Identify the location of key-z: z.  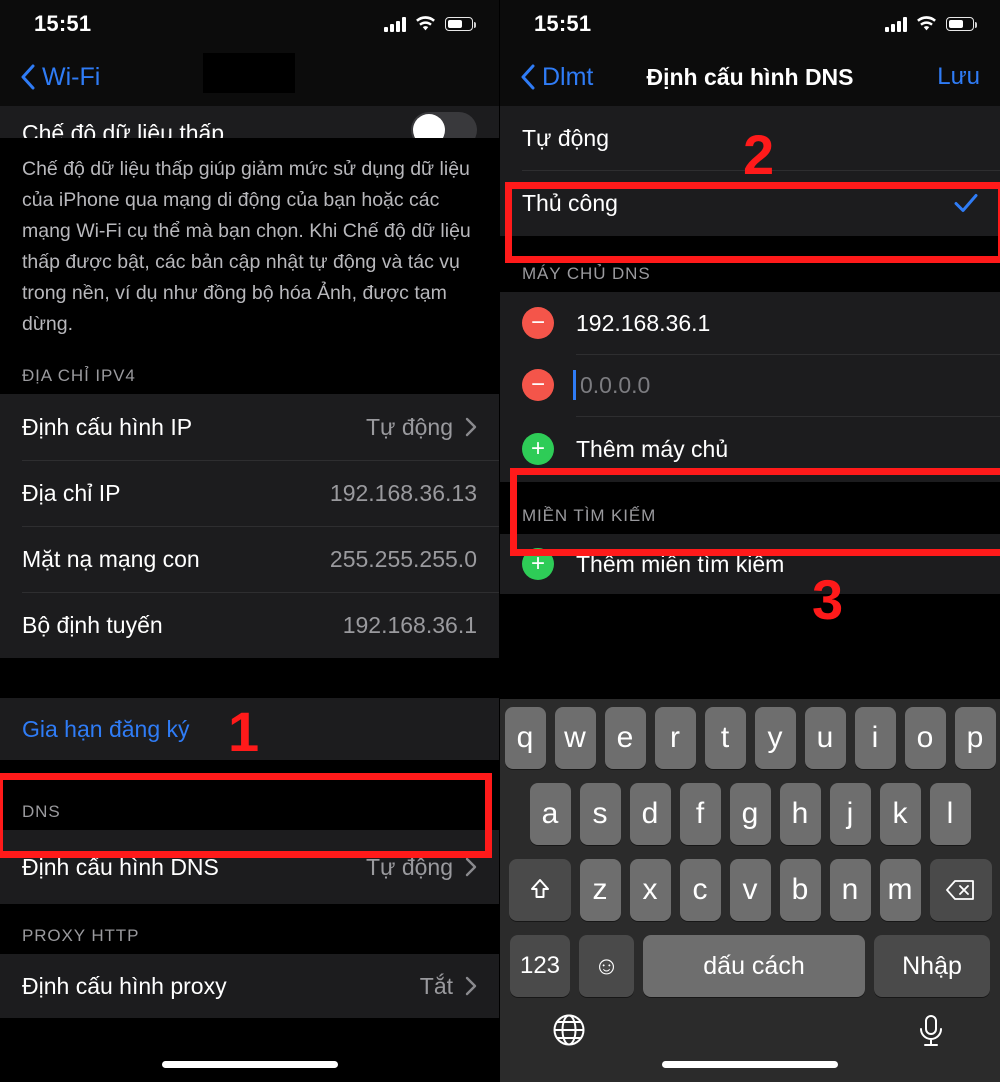
(600, 890).